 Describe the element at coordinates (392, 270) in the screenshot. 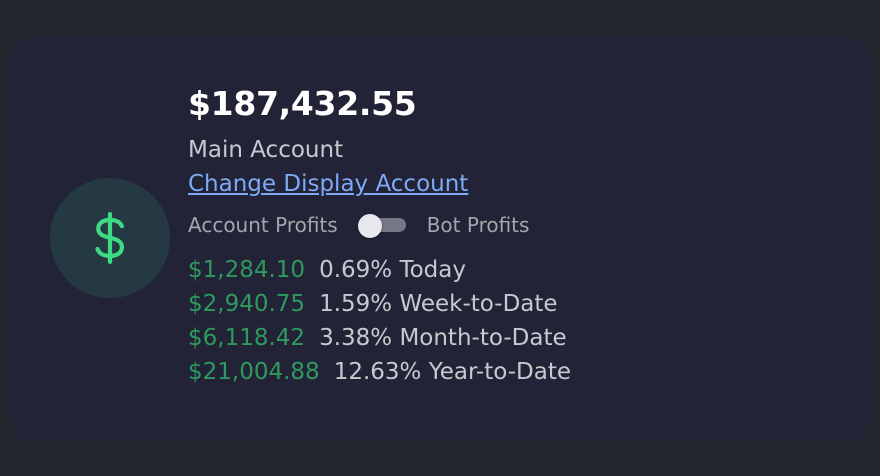

I see `stat-percent: 0.69% Today` at that location.